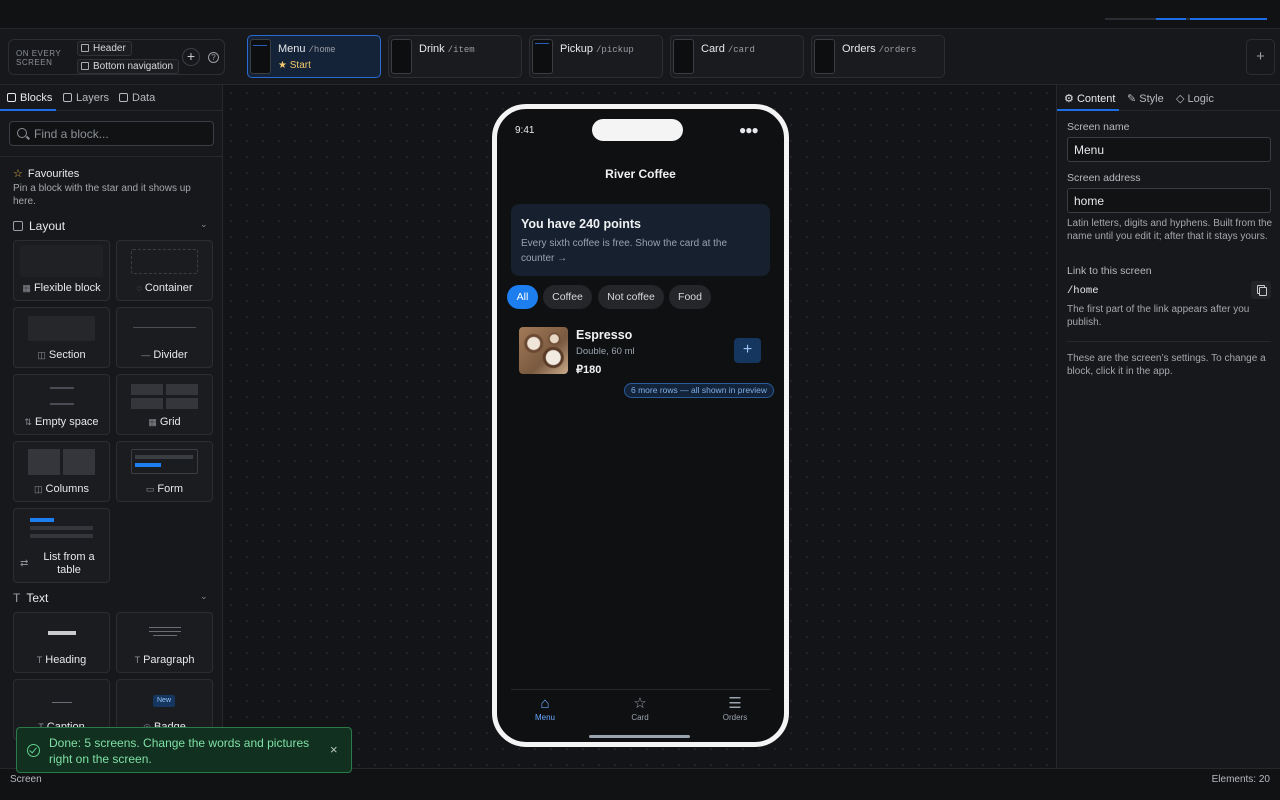  I want to click on block-search-input, so click(121, 134).